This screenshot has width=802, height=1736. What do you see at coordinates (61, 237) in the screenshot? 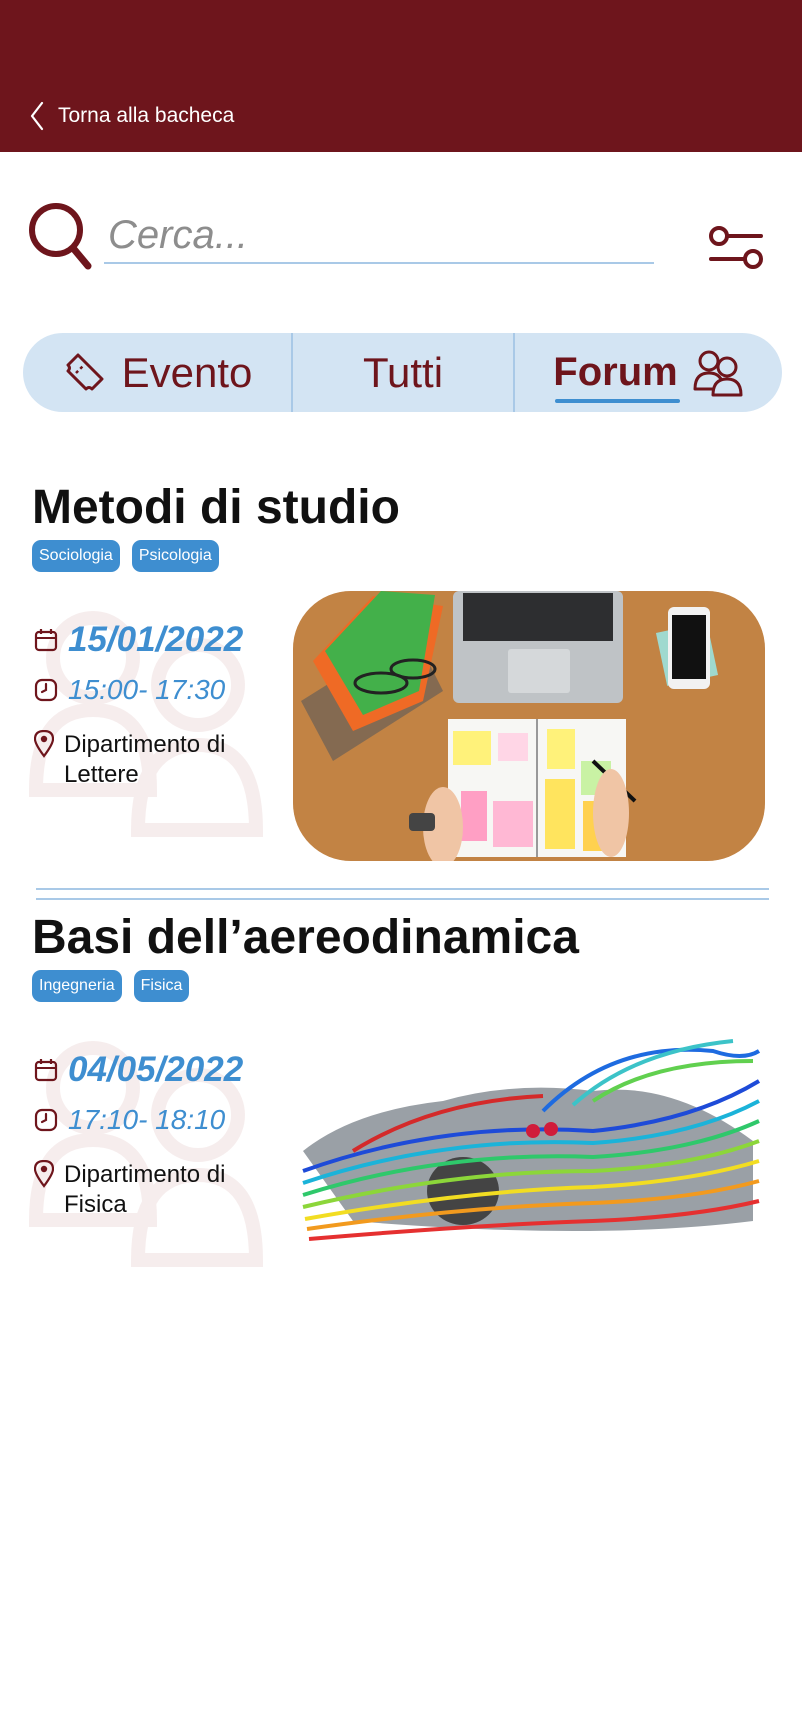
I see `search-icon` at bounding box center [61, 237].